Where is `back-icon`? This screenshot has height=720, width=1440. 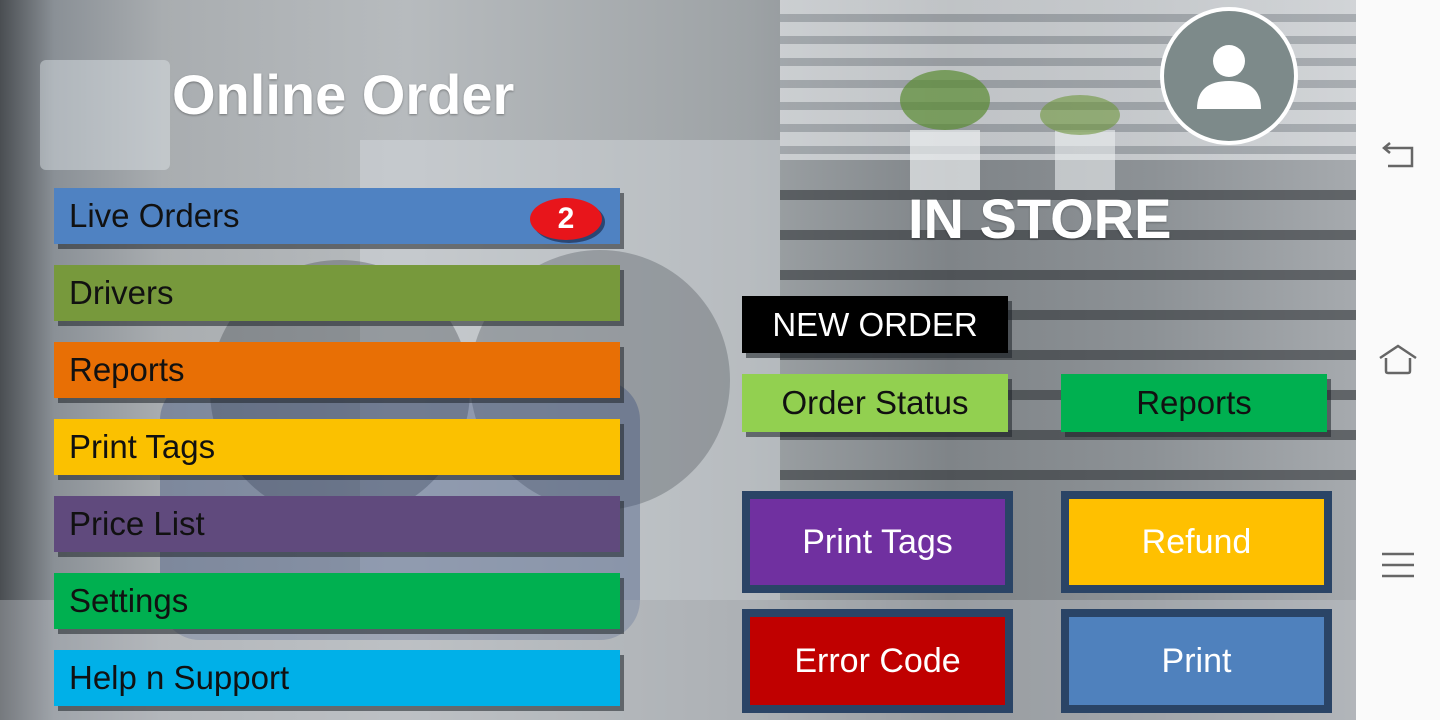 back-icon is located at coordinates (1398, 156).